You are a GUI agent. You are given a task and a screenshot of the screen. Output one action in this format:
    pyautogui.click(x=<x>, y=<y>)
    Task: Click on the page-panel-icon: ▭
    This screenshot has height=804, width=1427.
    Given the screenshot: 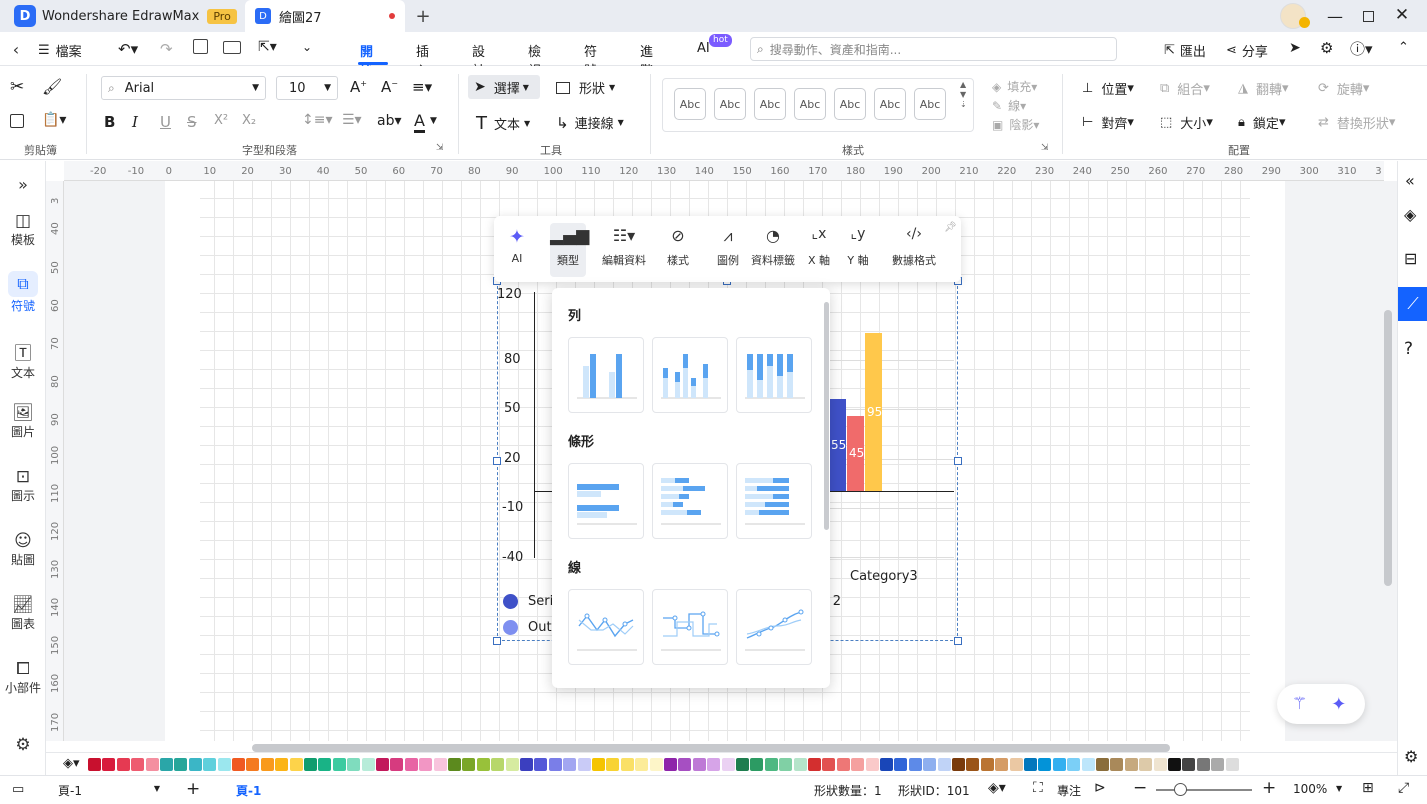 What is the action you would take?
    pyautogui.click(x=18, y=789)
    